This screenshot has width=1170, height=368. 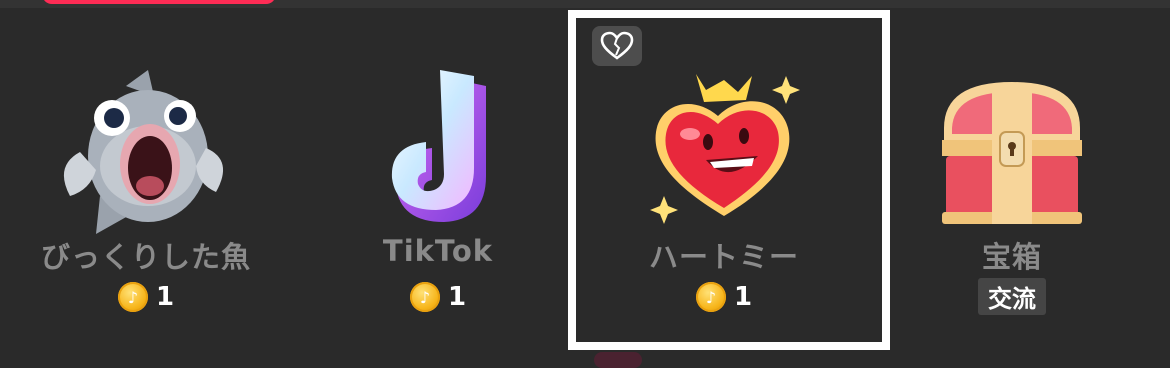 I want to click on treasure-chest-icon, so click(x=1012, y=153).